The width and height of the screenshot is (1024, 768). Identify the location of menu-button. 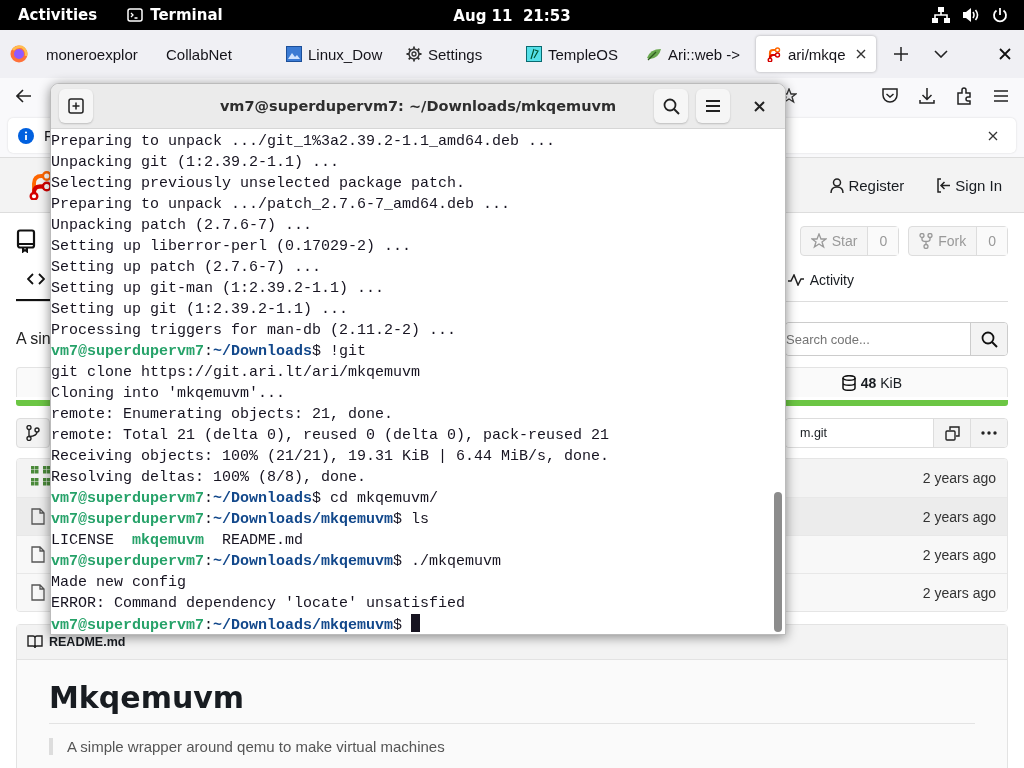
(713, 106).